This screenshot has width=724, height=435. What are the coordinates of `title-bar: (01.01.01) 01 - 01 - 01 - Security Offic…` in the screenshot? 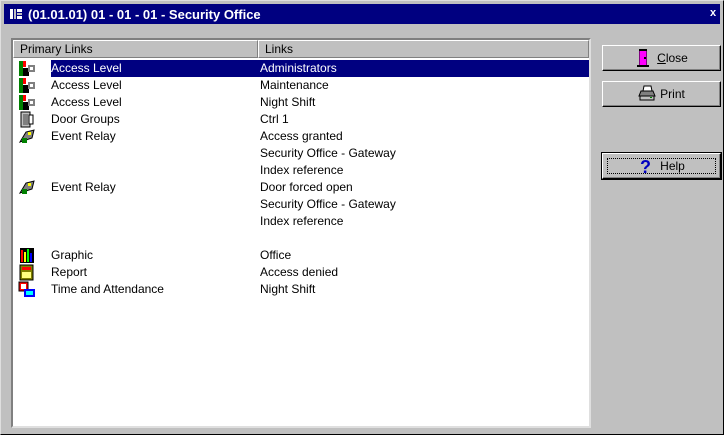 It's located at (362, 14).